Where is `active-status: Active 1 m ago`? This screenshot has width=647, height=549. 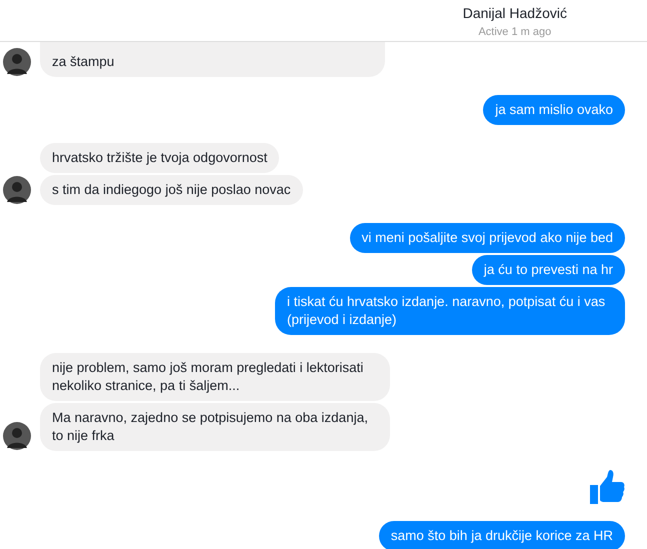
active-status: Active 1 m ago is located at coordinates (515, 32).